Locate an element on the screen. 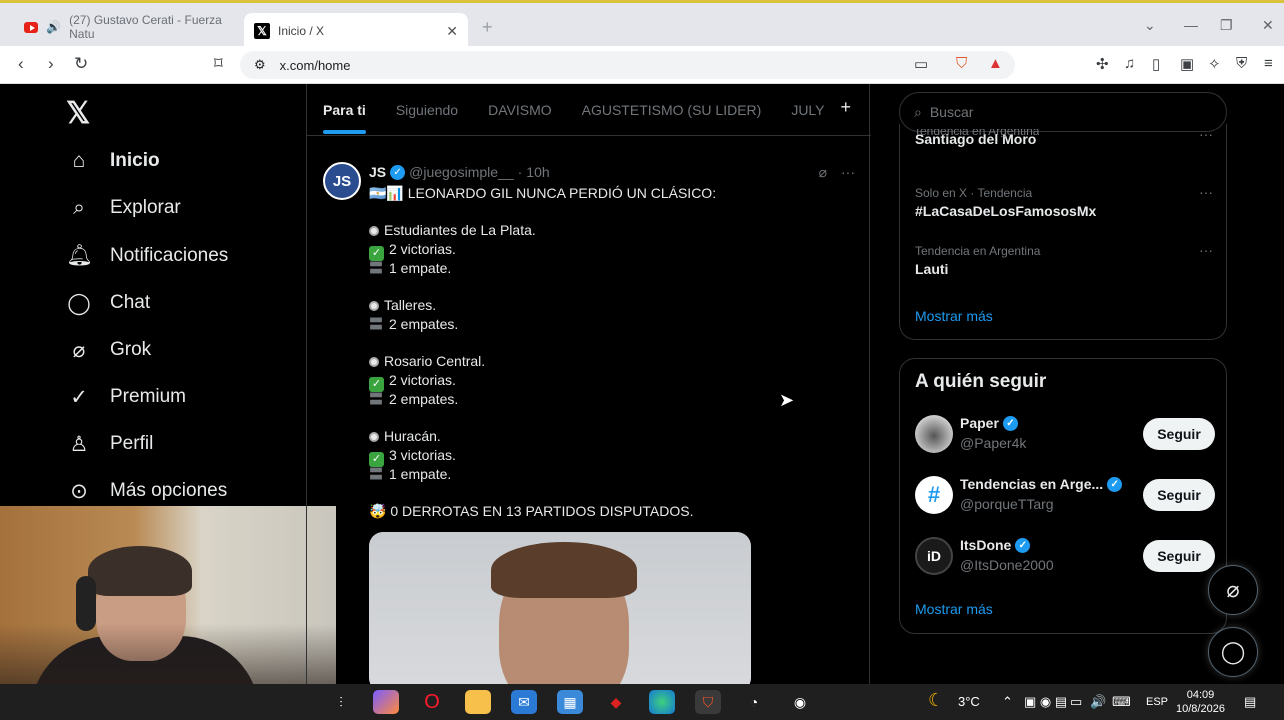  extensions-icon: ✣ is located at coordinates (1102, 64).